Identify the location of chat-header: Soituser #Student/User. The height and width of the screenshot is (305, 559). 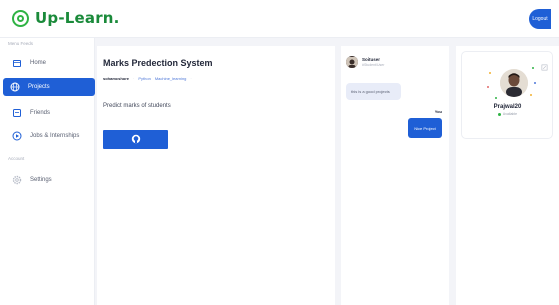
(365, 62).